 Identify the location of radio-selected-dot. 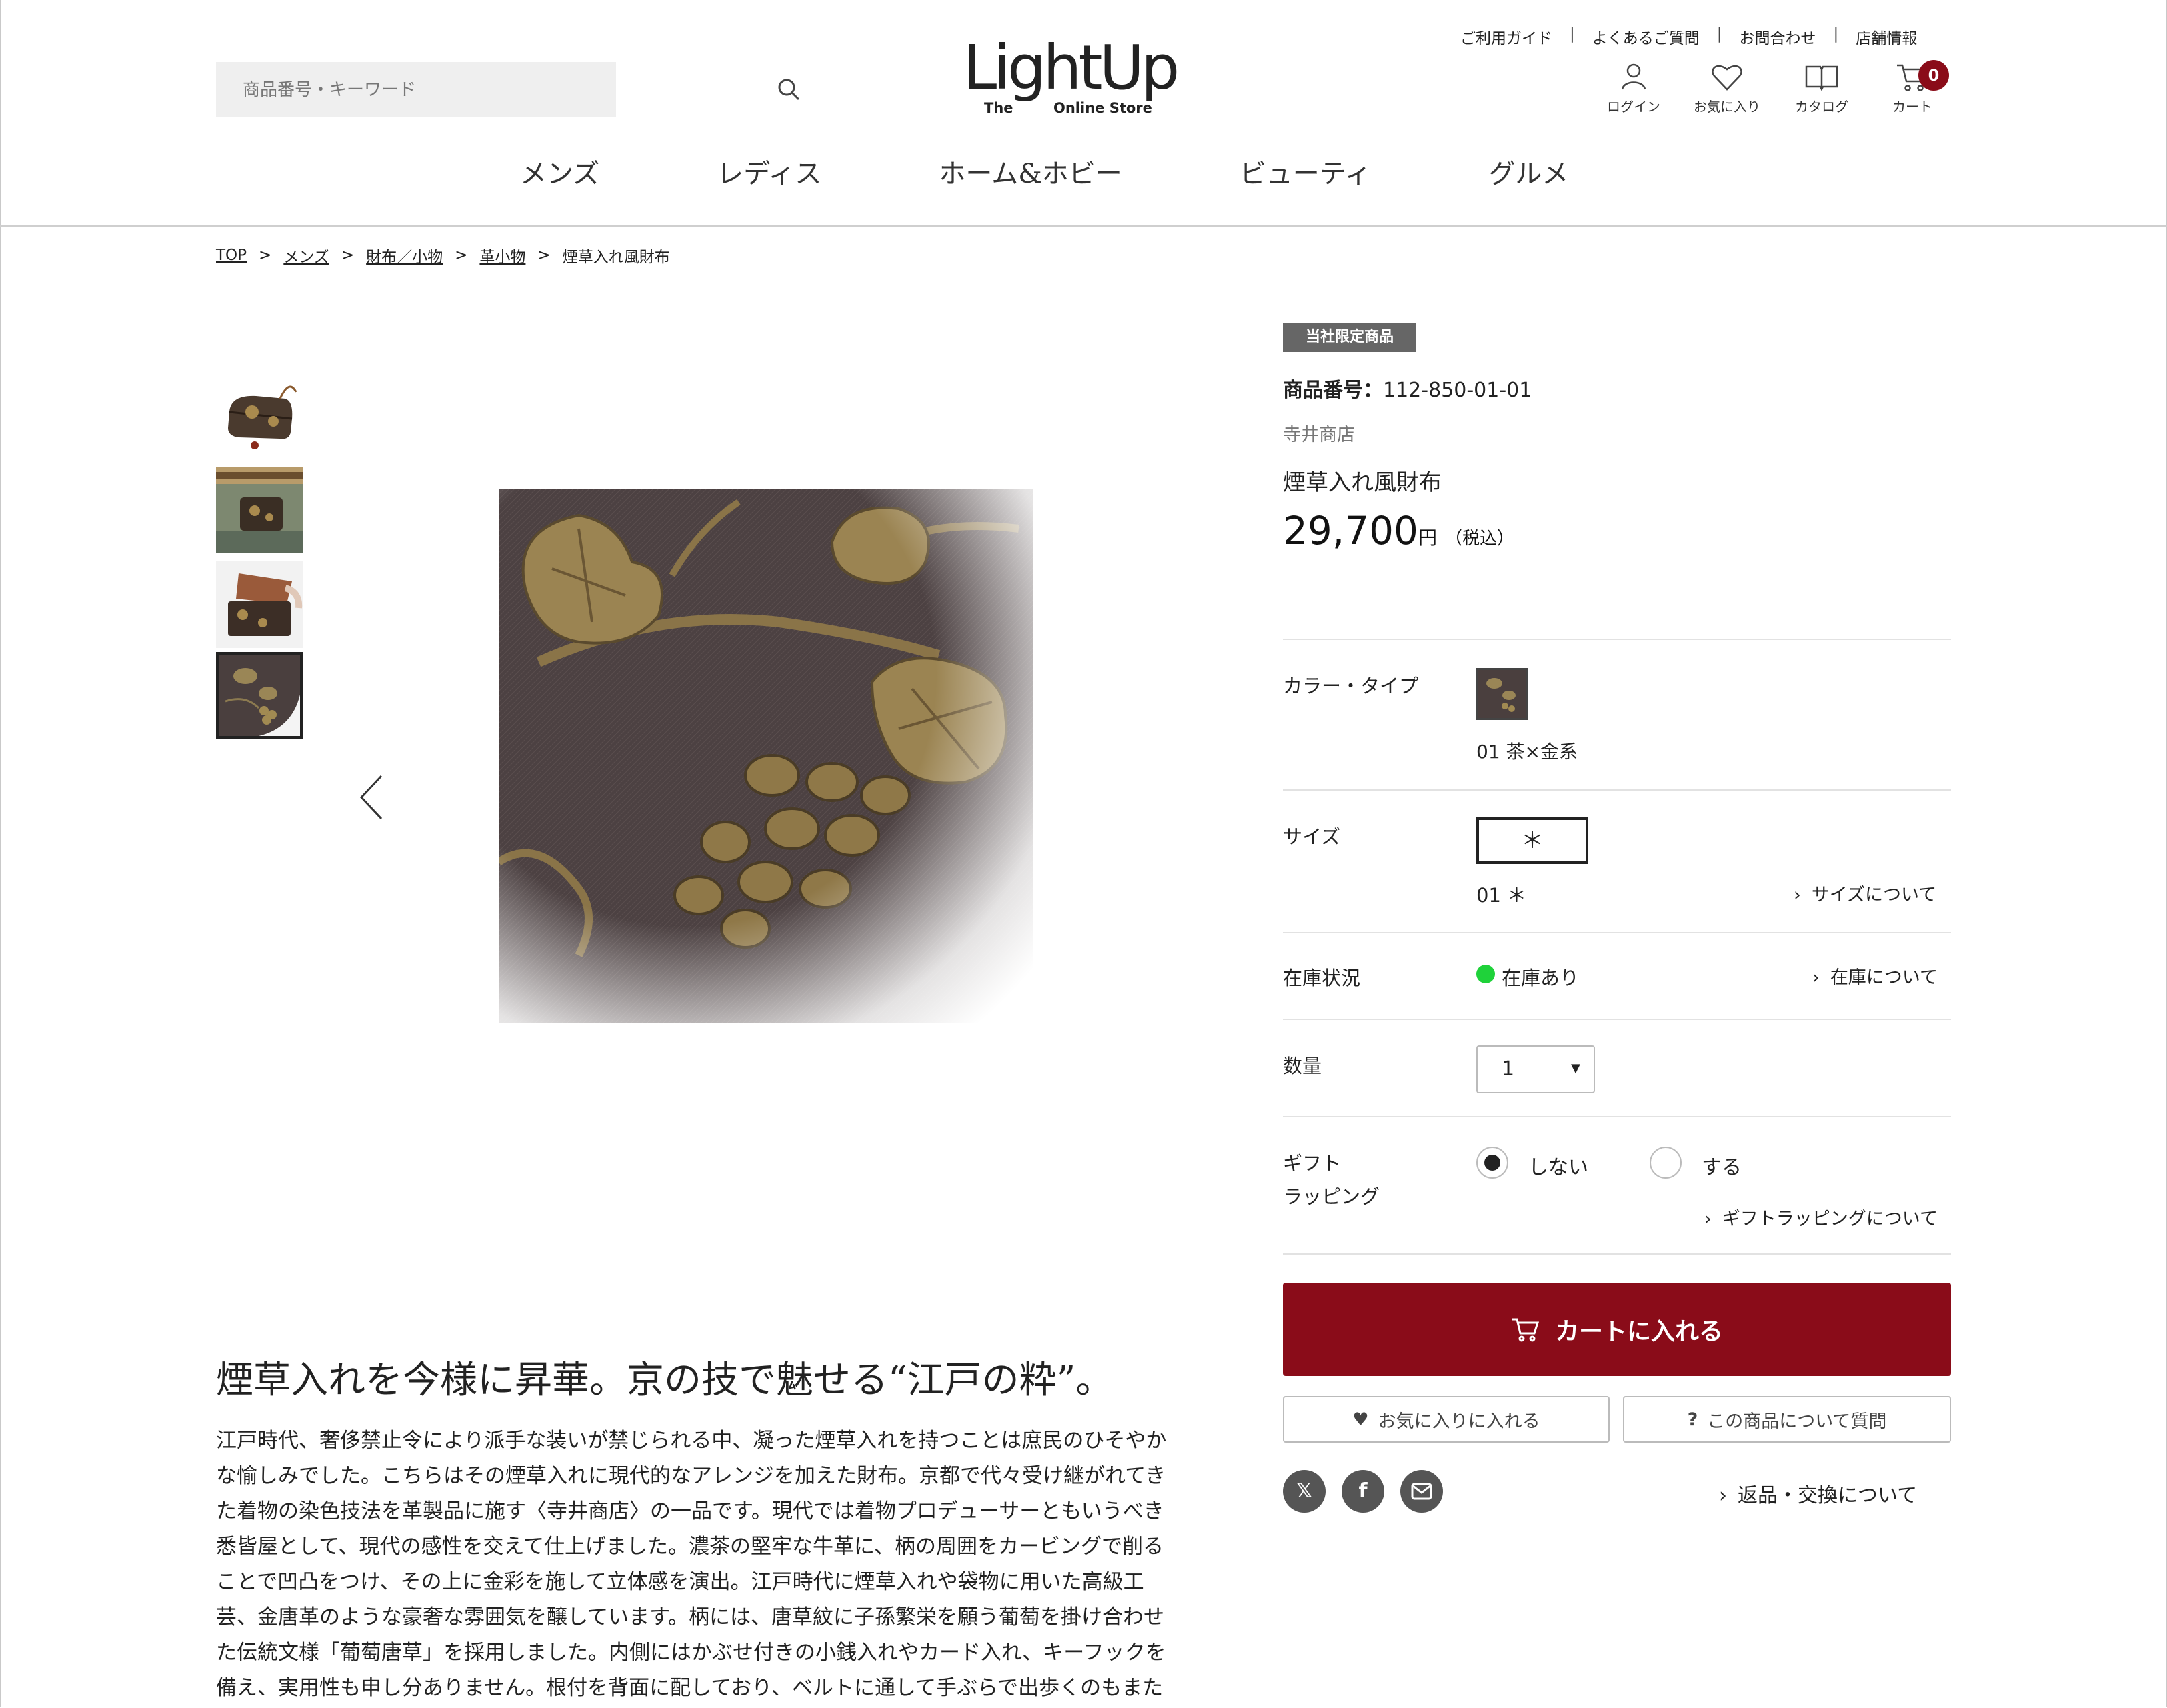
(1492, 1163).